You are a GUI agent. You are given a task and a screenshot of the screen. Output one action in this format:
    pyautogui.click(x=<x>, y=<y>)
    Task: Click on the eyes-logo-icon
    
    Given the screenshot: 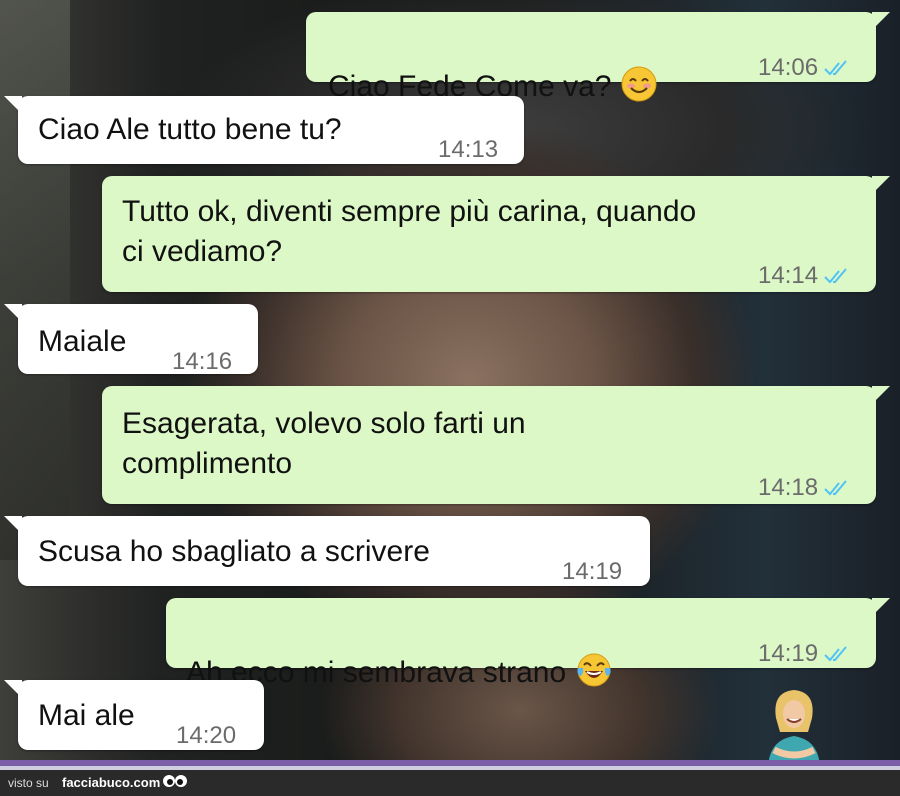 What is the action you would take?
    pyautogui.click(x=175, y=781)
    